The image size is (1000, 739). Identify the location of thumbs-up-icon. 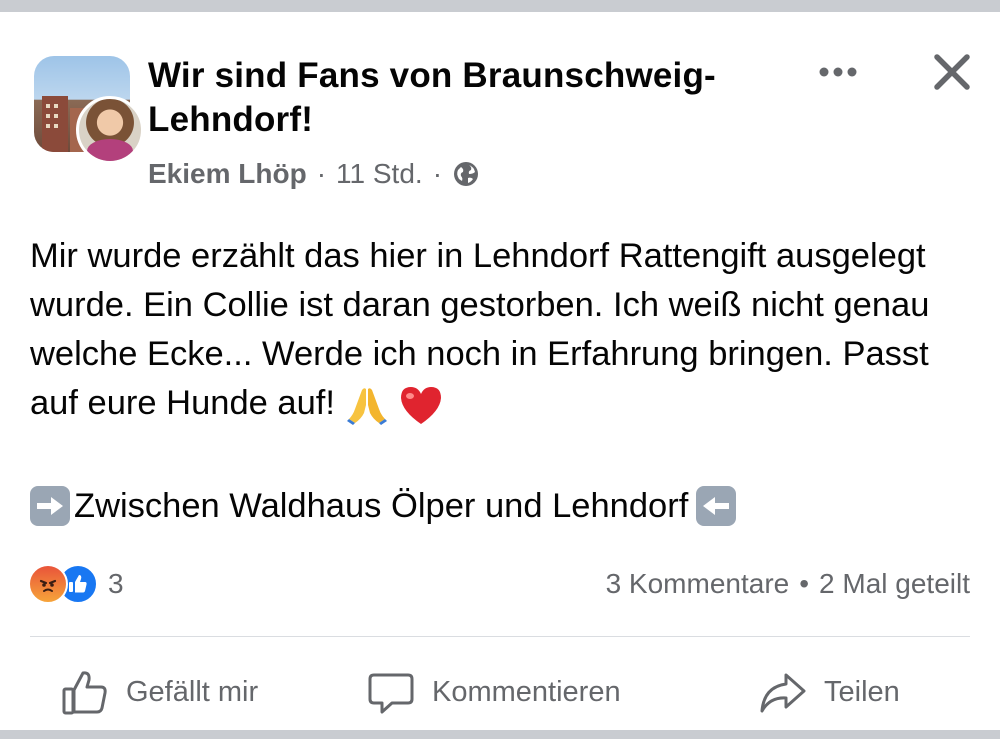
(84, 693).